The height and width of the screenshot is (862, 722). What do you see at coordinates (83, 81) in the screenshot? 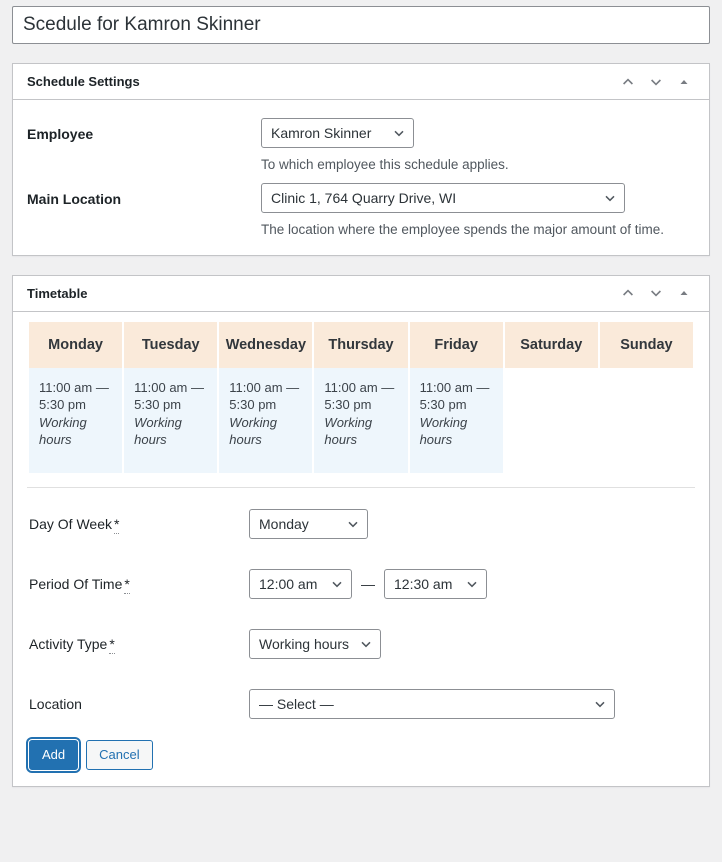
I see `schedule-settings-title: Schedule Settings` at bounding box center [83, 81].